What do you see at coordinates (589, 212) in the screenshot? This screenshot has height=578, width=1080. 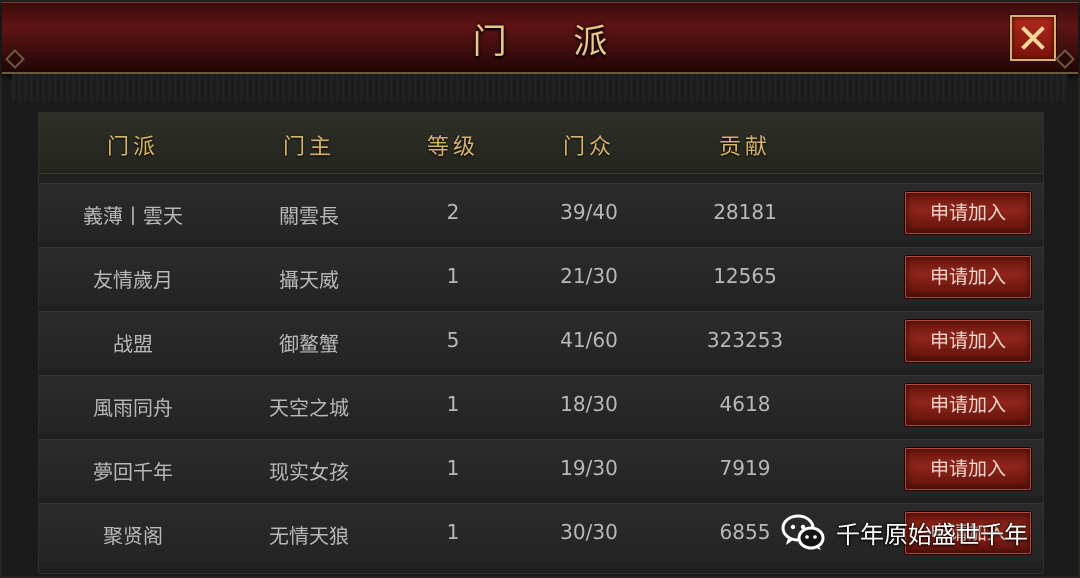 I see `members: 39/40` at bounding box center [589, 212].